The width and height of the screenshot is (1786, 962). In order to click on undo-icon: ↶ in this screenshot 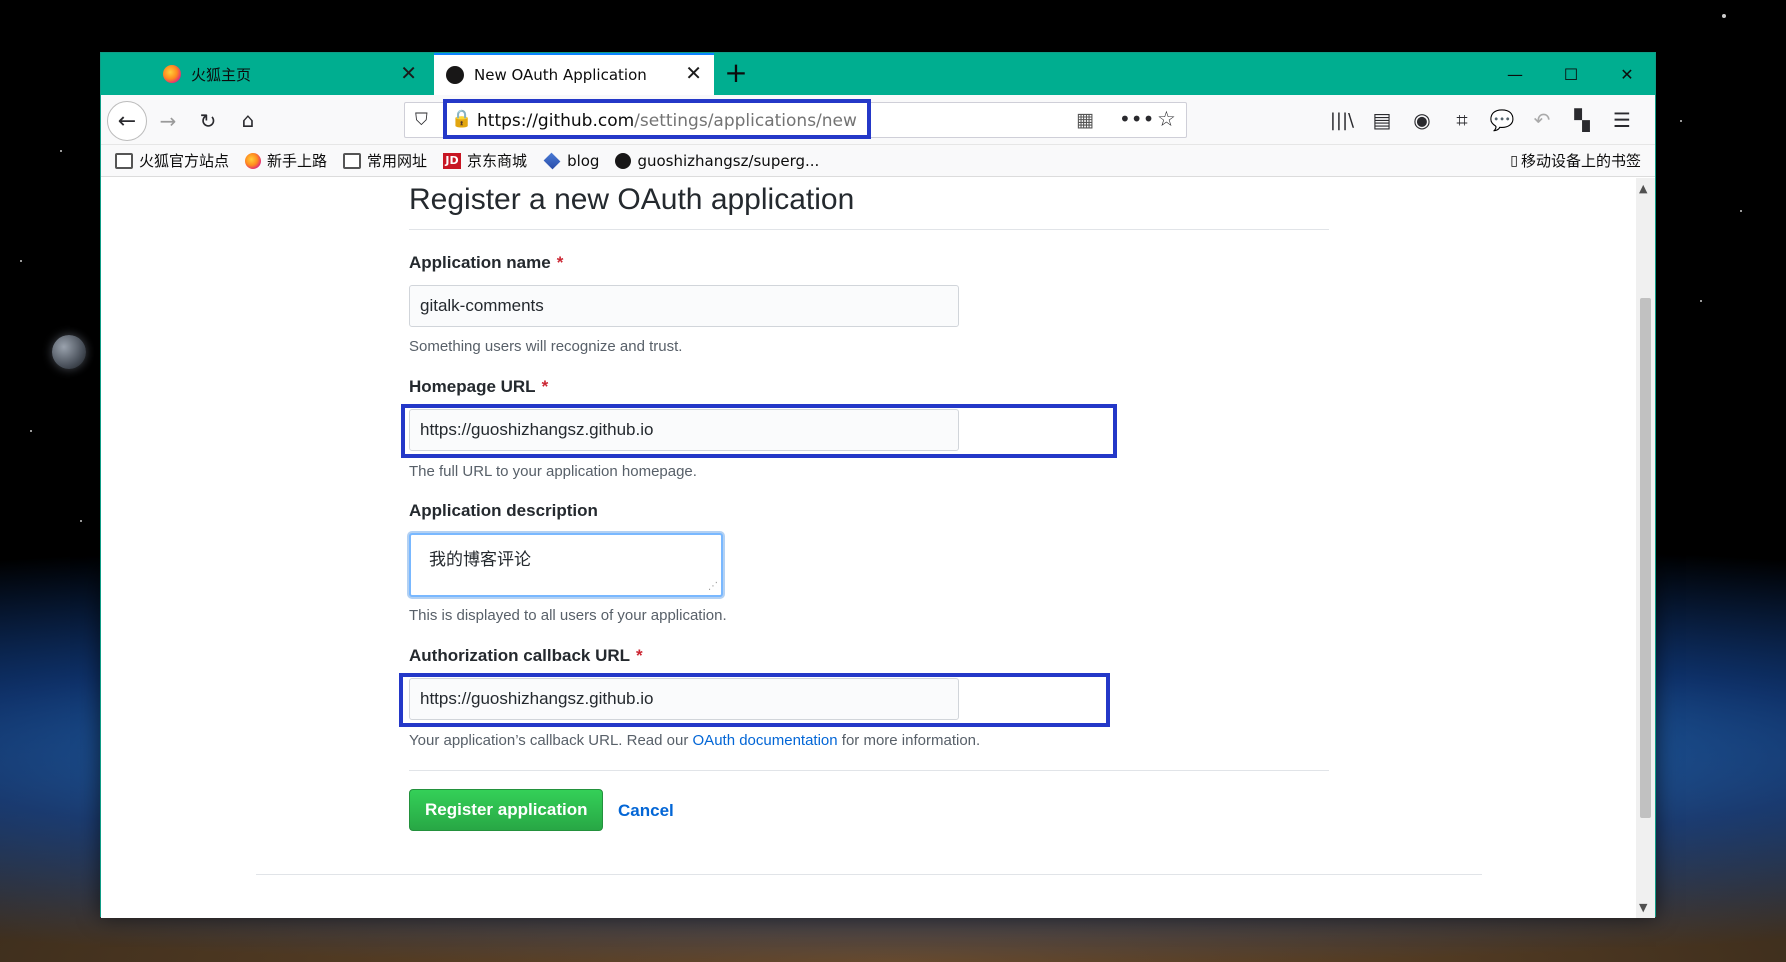, I will do `click(1542, 120)`.